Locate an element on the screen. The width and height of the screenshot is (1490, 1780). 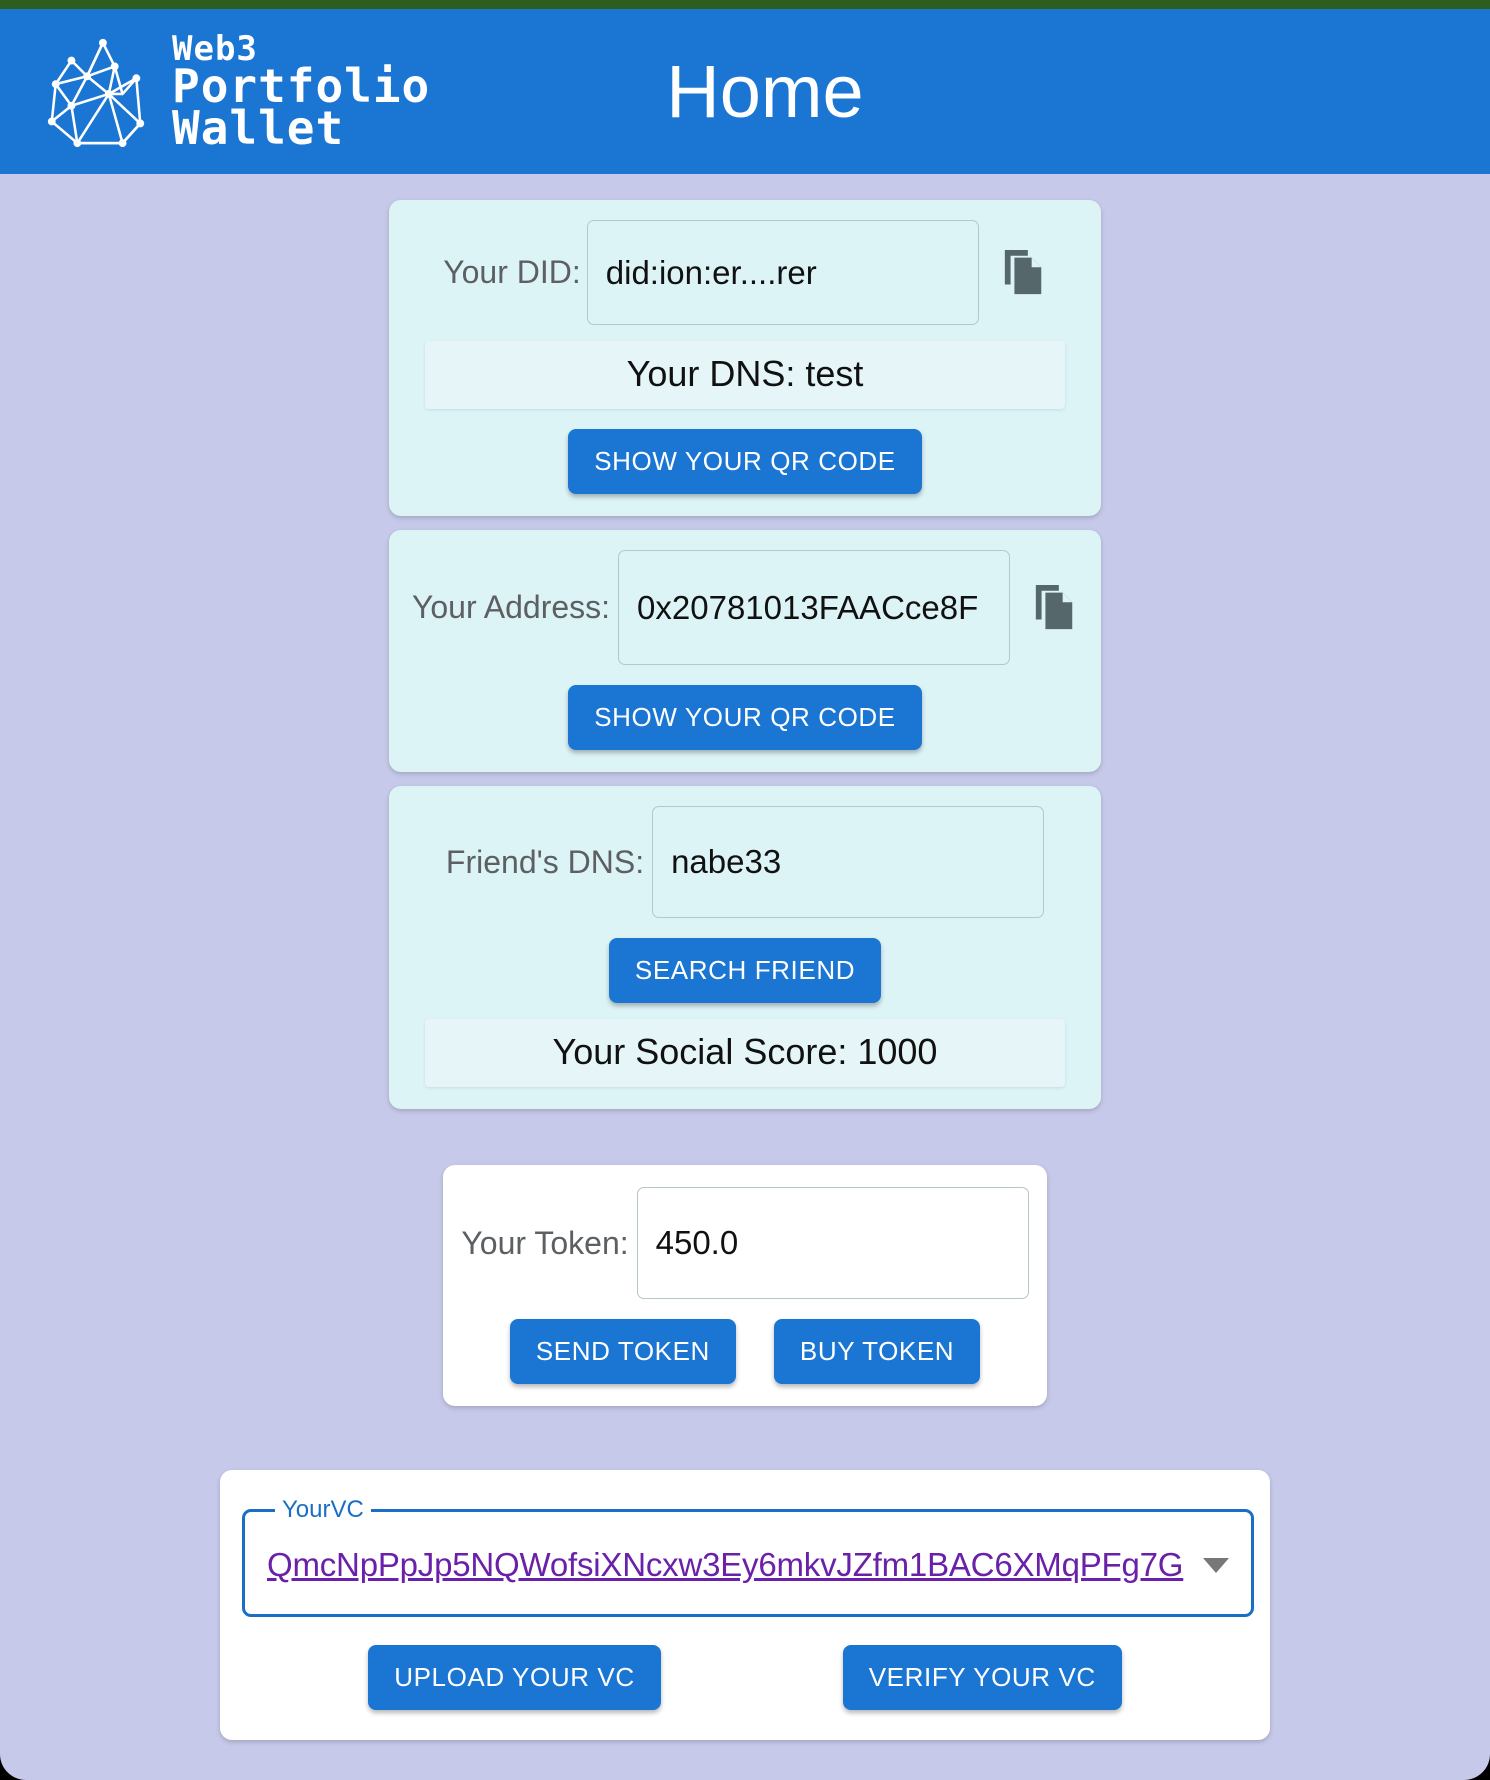
address-label: Your Address: is located at coordinates (511, 607).